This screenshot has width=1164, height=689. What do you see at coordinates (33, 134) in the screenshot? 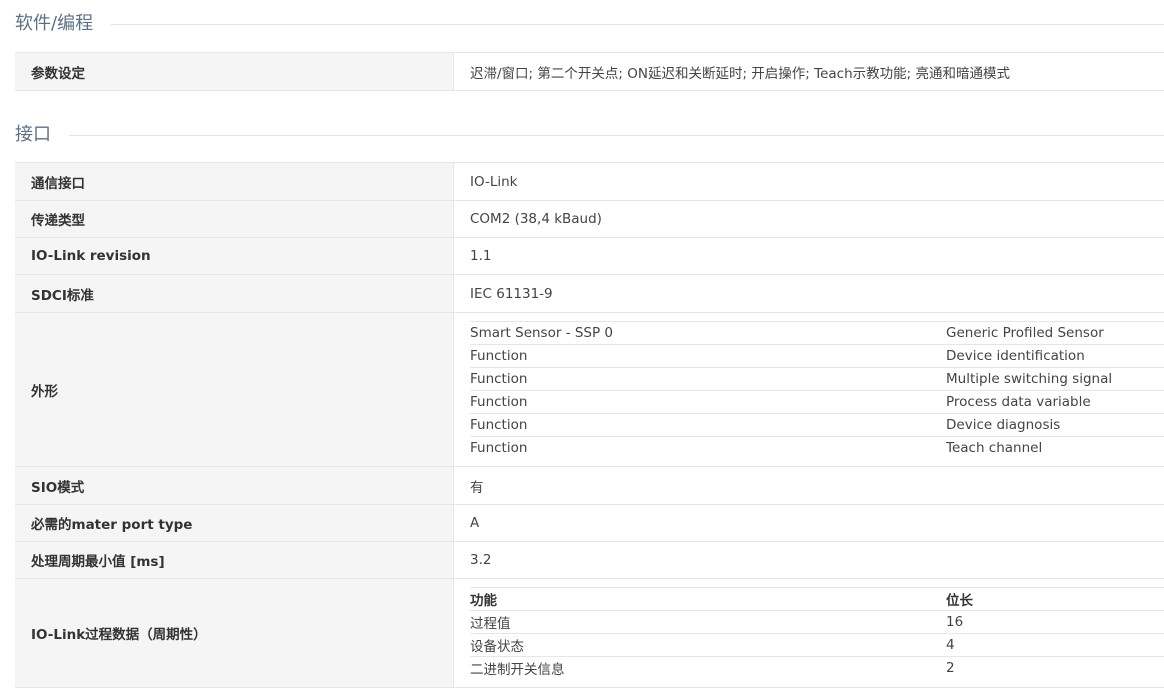
I see `section-title: 接口` at bounding box center [33, 134].